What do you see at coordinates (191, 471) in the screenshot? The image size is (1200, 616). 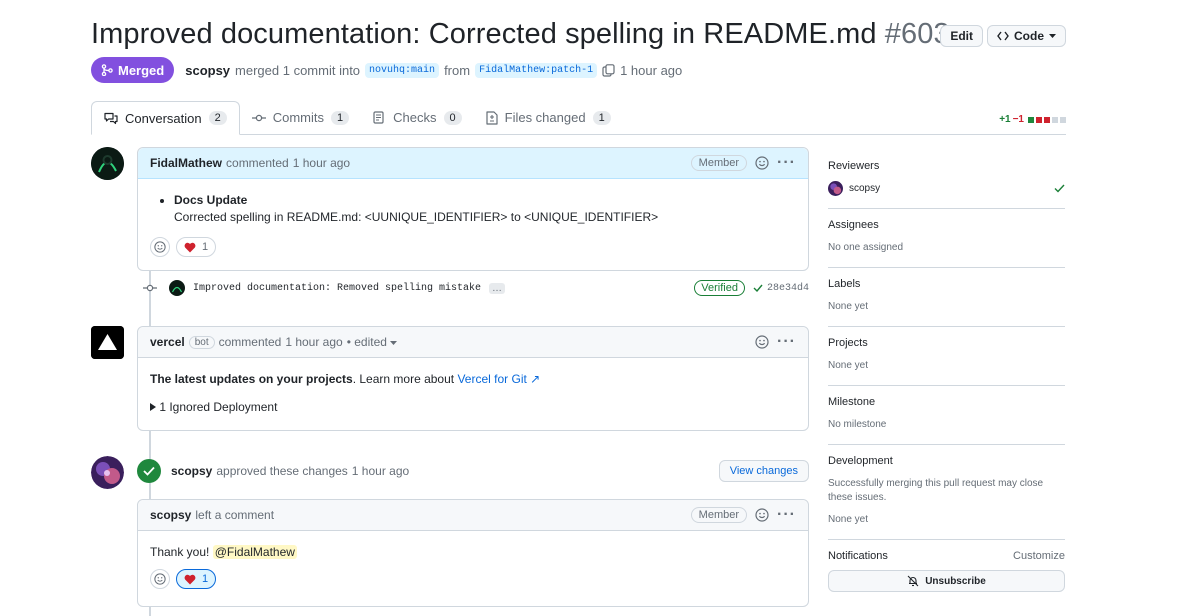 I see `review-author: scopsy` at bounding box center [191, 471].